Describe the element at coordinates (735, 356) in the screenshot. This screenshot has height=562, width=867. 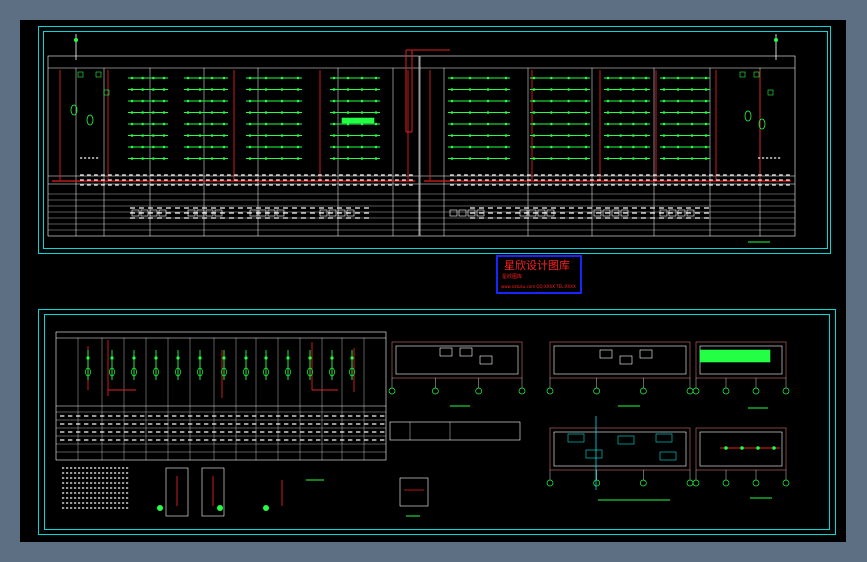
I see `gis-block` at that location.